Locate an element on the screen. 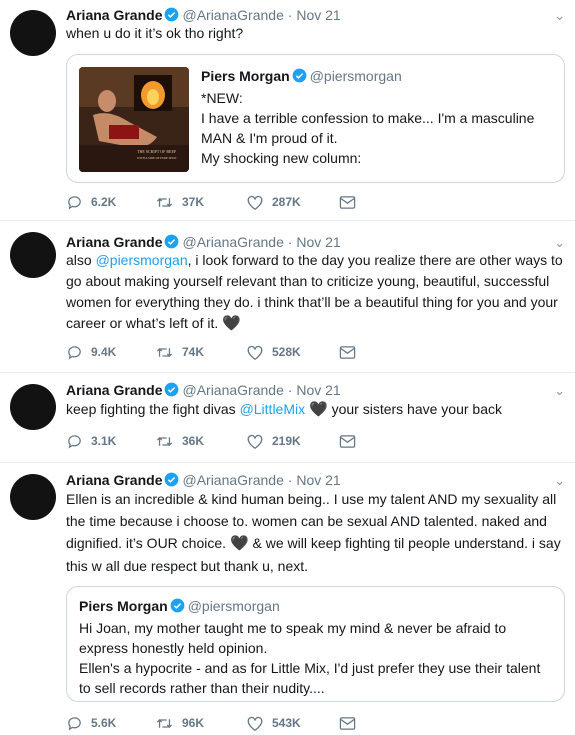 This screenshot has height=735, width=575. retweet-button: 36K is located at coordinates (182, 441).